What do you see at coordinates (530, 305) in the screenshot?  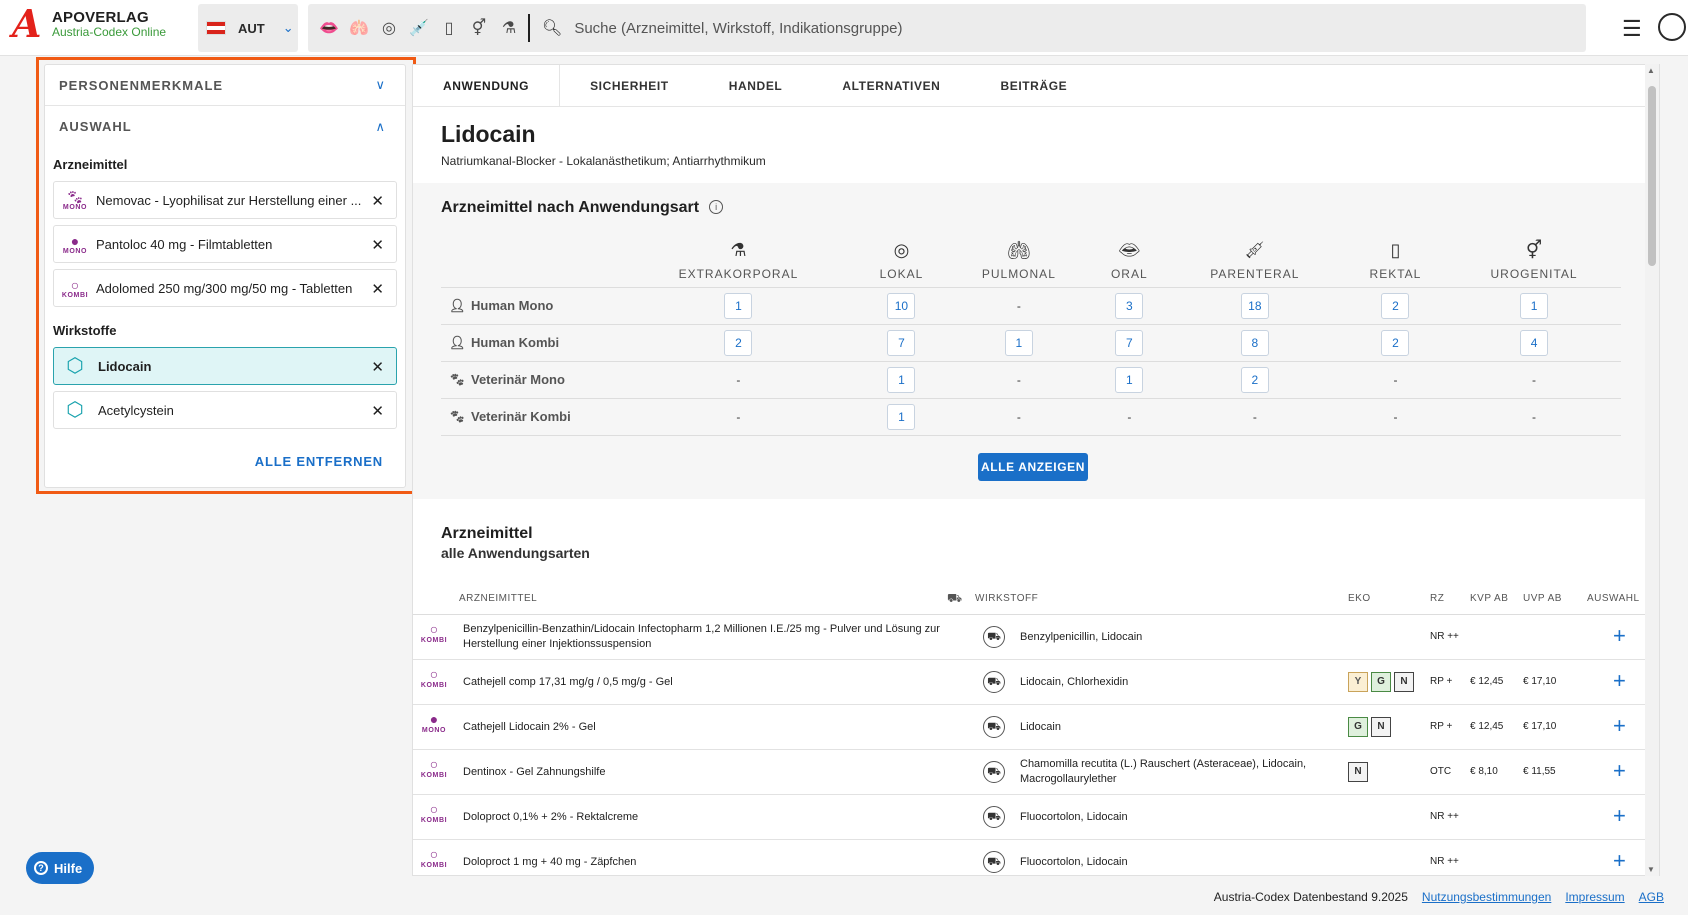 I see `grid-row-label: 👤︎ Human Mono` at bounding box center [530, 305].